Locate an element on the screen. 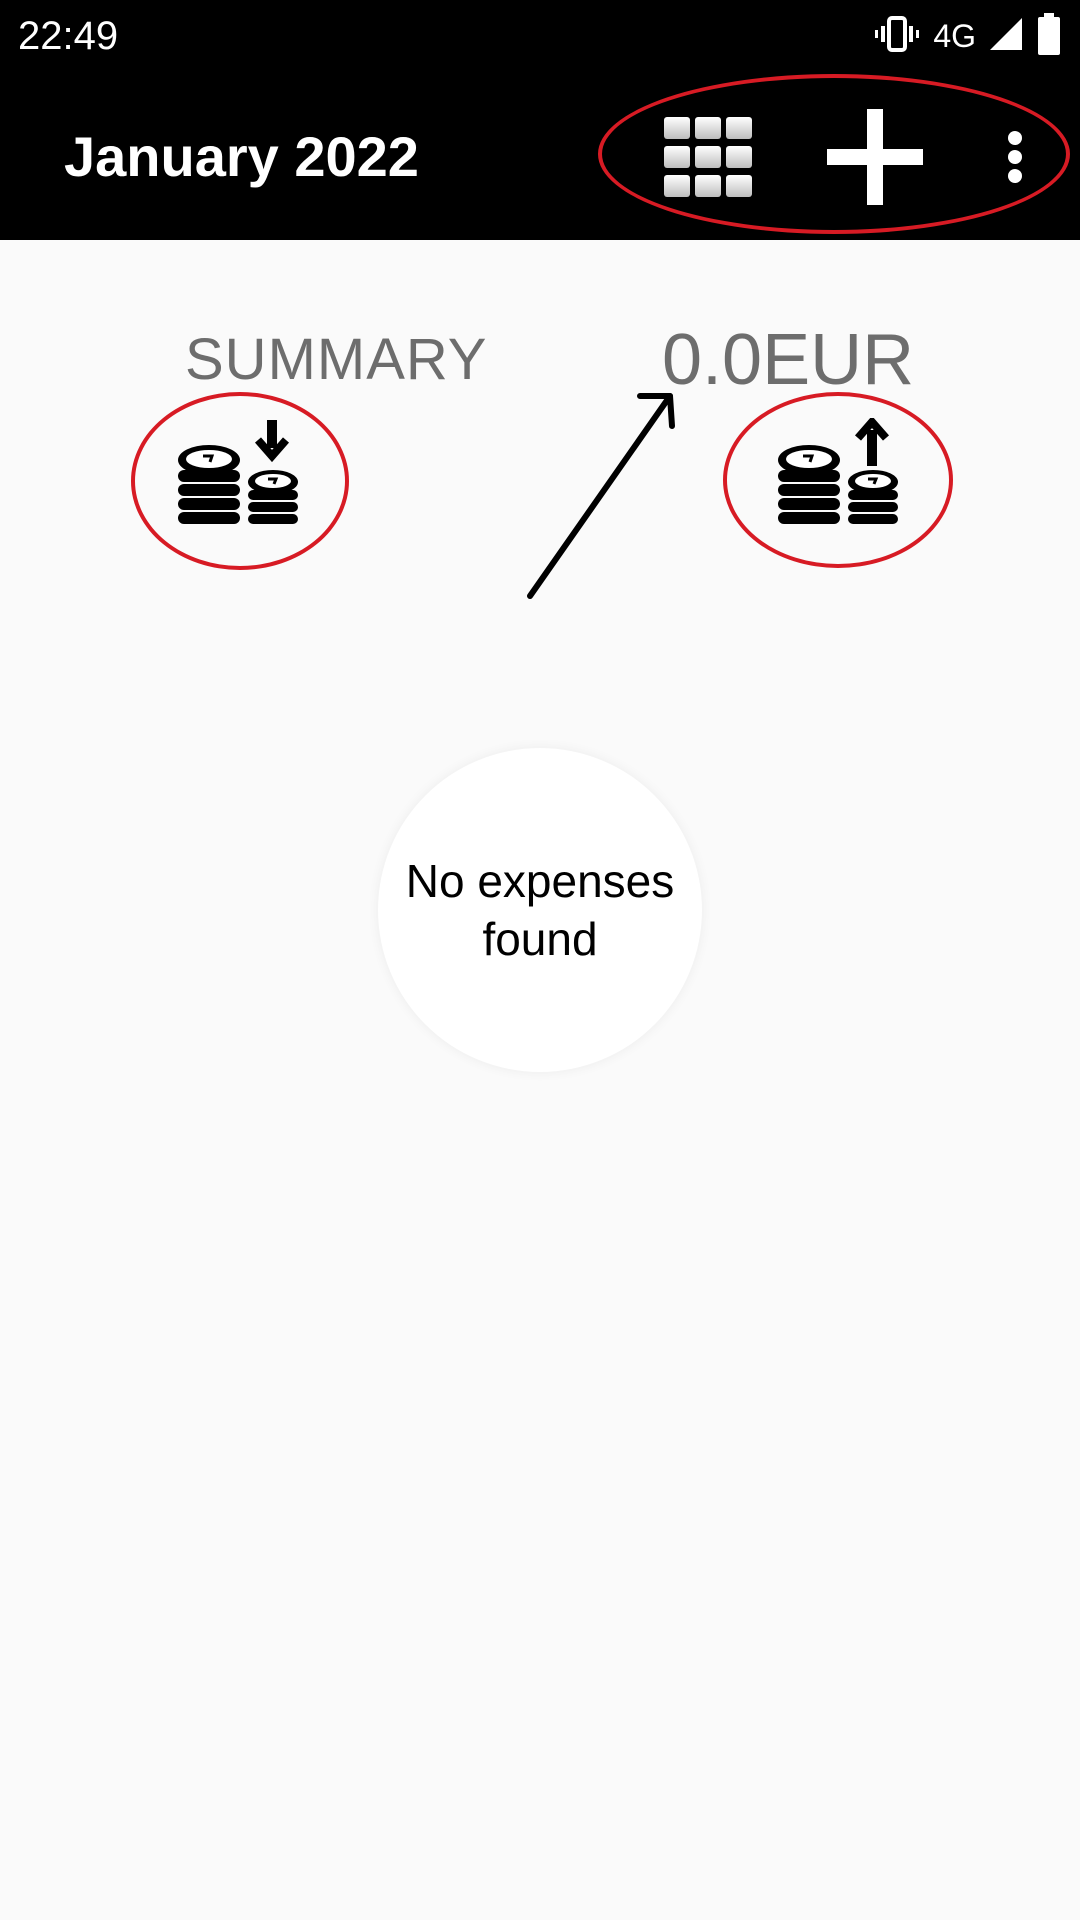 This screenshot has width=1080, height=1920. empty-state-message: No expenses found is located at coordinates (540, 910).